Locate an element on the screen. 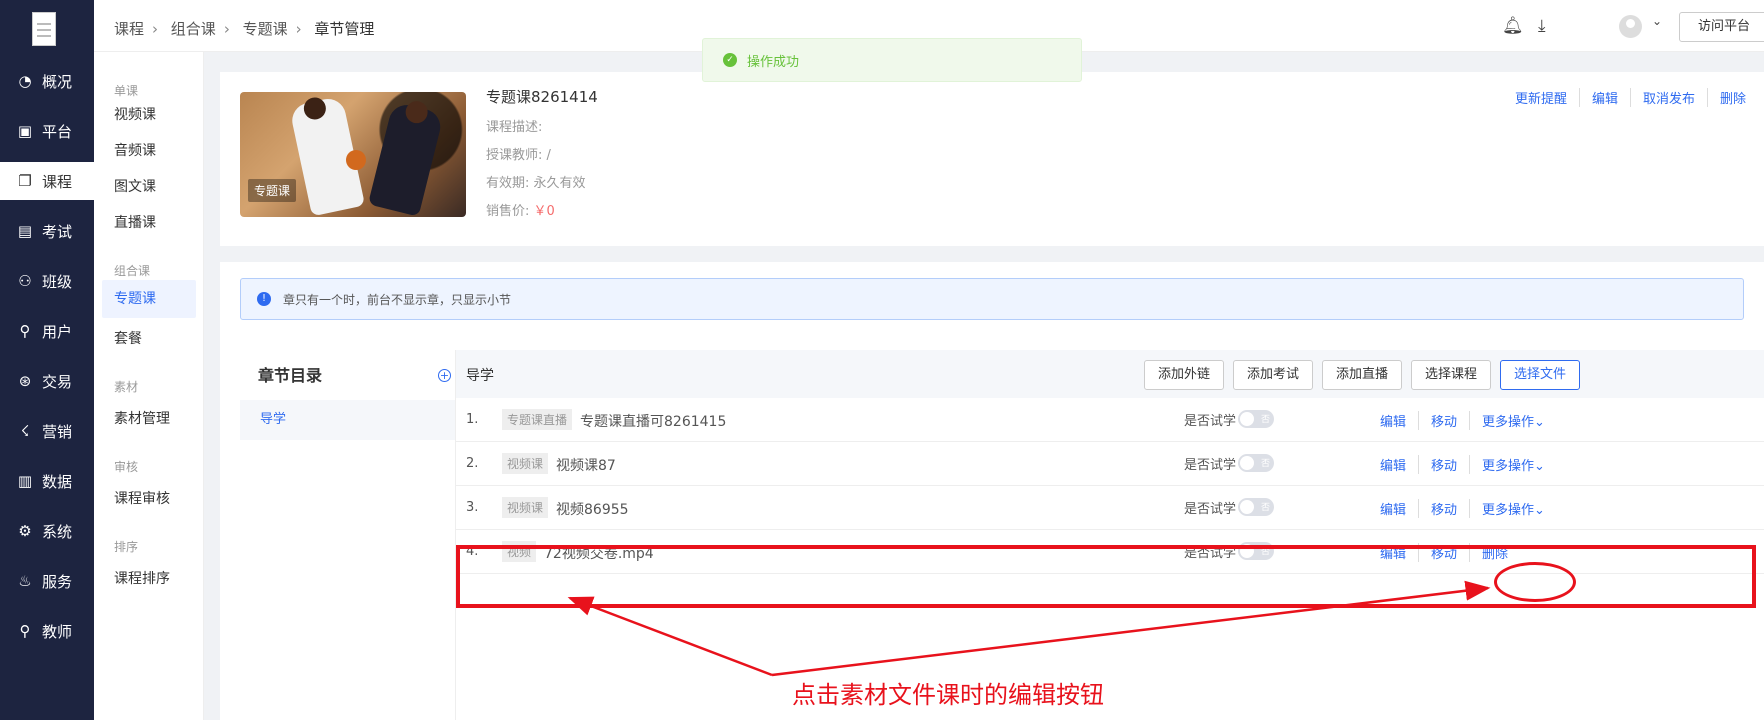  check-circle-icon: ✓ is located at coordinates (730, 60).